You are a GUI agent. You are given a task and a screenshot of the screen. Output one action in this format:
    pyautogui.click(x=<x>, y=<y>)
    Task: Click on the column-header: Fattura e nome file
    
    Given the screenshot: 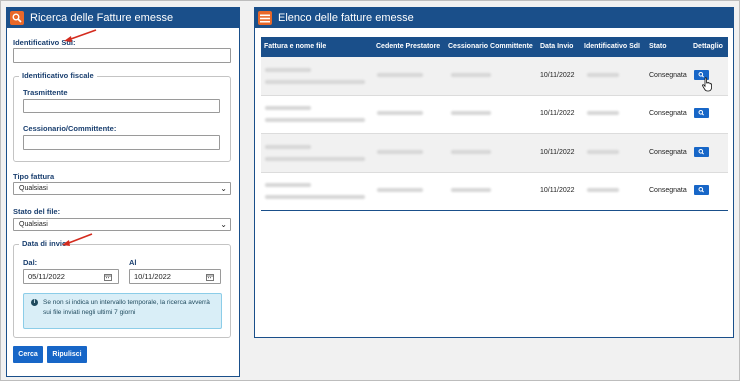 What is the action you would take?
    pyautogui.click(x=295, y=46)
    